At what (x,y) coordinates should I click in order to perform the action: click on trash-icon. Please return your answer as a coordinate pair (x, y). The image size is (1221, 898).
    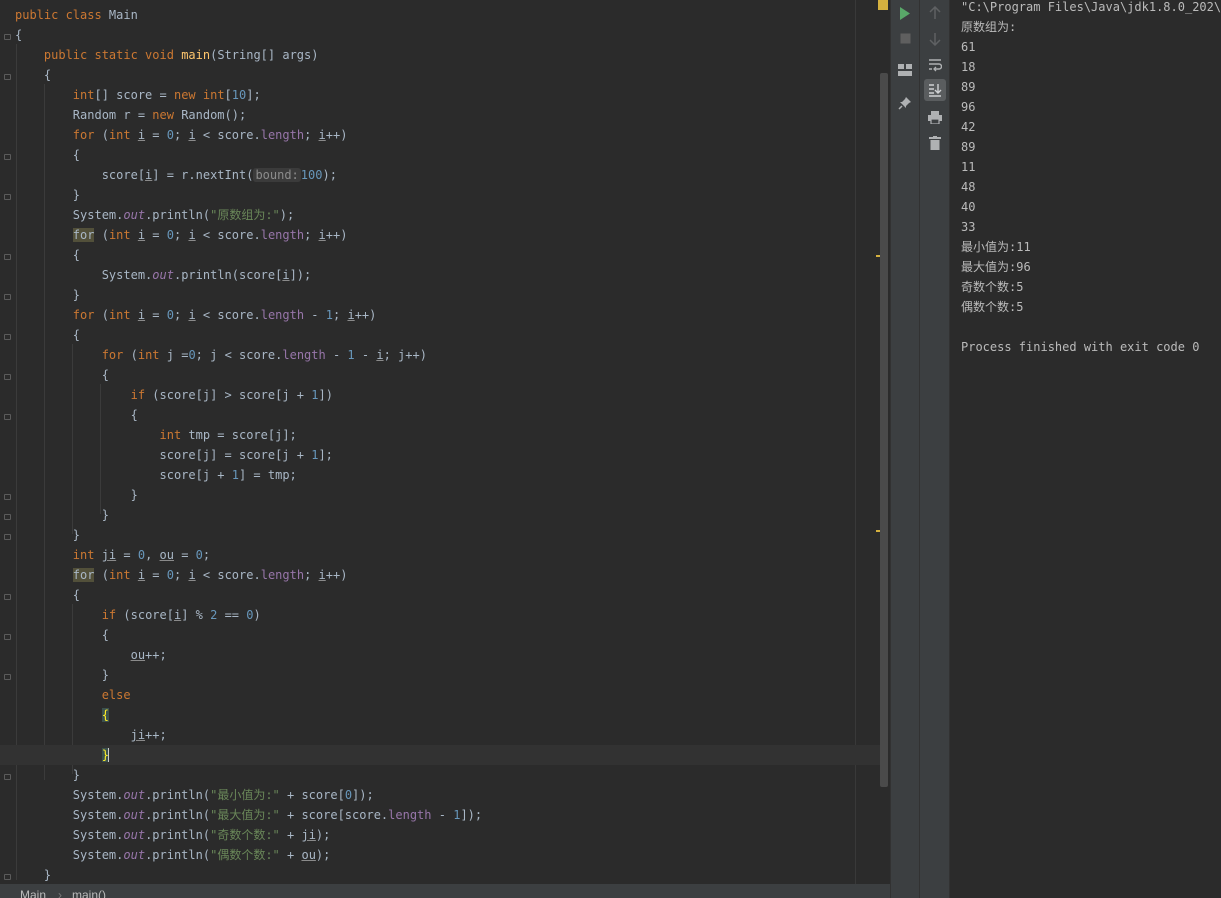
    Looking at the image, I should click on (935, 143).